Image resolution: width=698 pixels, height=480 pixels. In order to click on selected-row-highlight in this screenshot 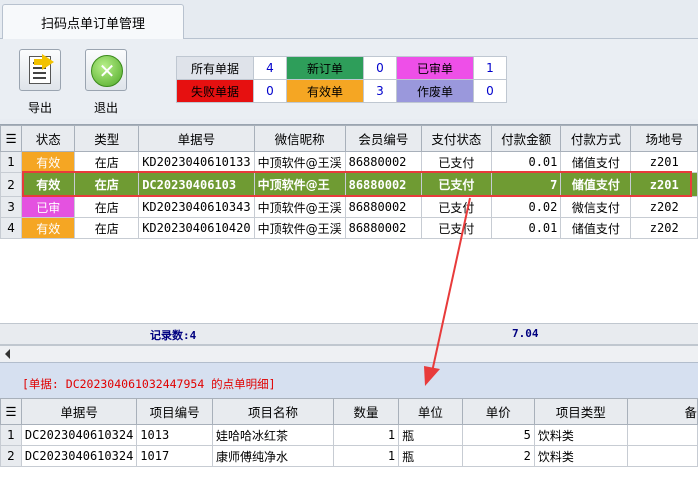, I will do `click(357, 184)`.